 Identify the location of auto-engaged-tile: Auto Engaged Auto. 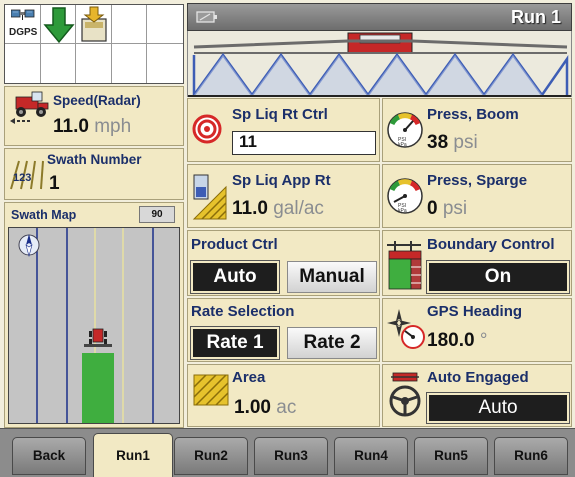
(477, 395).